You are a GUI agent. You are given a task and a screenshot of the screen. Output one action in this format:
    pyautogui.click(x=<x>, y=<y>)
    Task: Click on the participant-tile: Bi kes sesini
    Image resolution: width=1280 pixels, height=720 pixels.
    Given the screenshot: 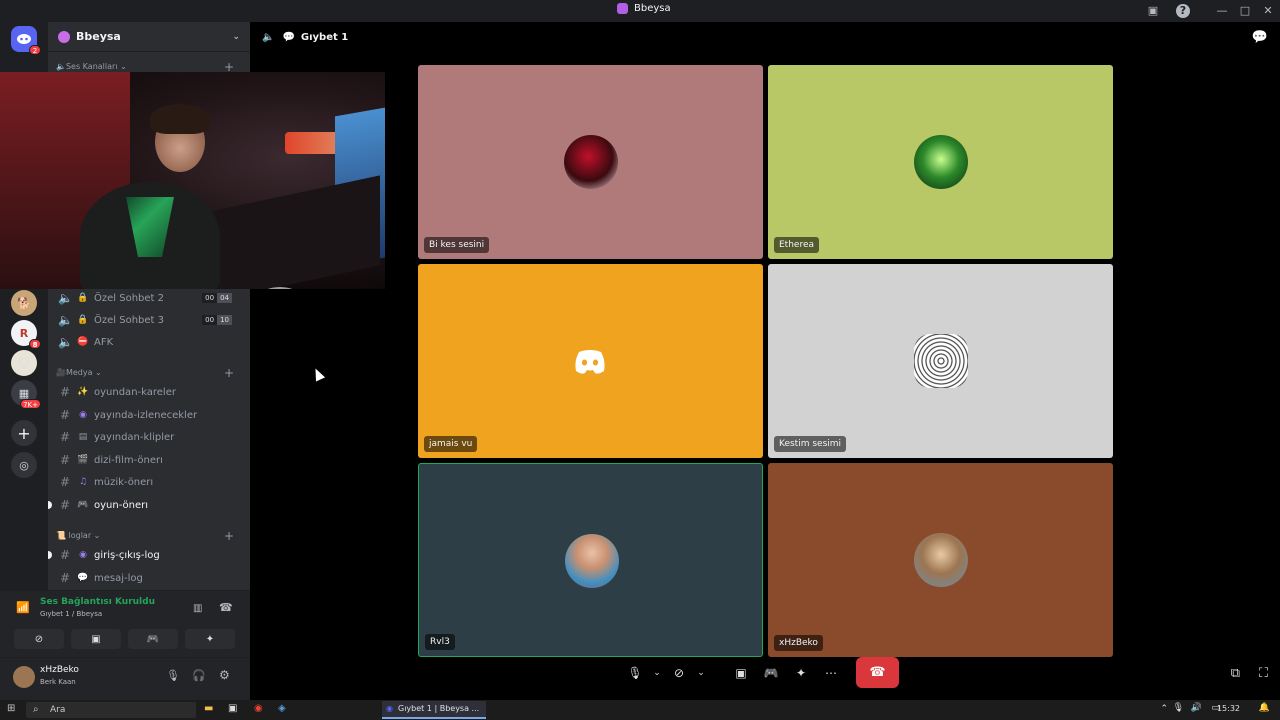 What is the action you would take?
    pyautogui.click(x=590, y=162)
    